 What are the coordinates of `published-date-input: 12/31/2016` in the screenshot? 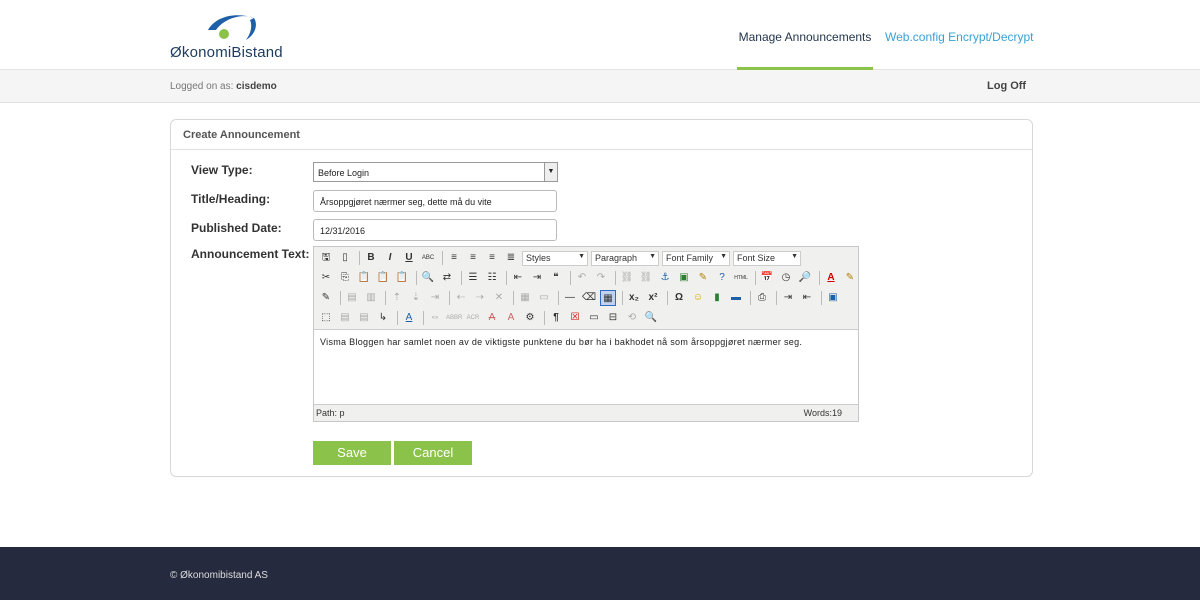 It's located at (435, 230).